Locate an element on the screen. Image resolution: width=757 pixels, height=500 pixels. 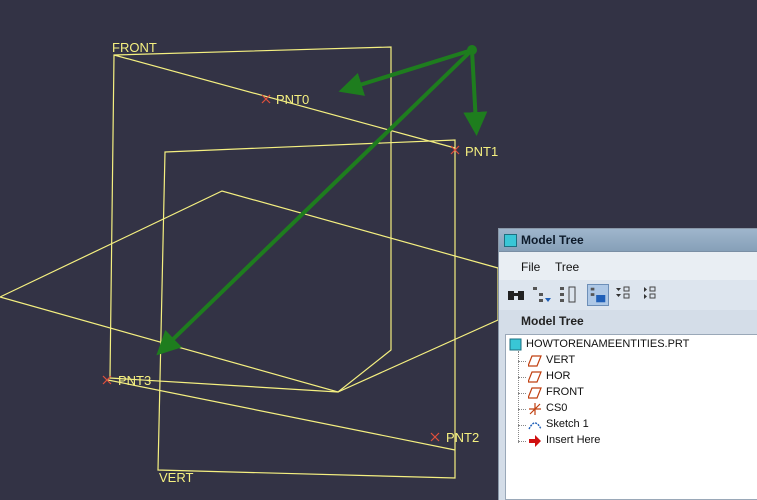
model-tree-titlebar: Model Tree is located at coordinates (628, 240).